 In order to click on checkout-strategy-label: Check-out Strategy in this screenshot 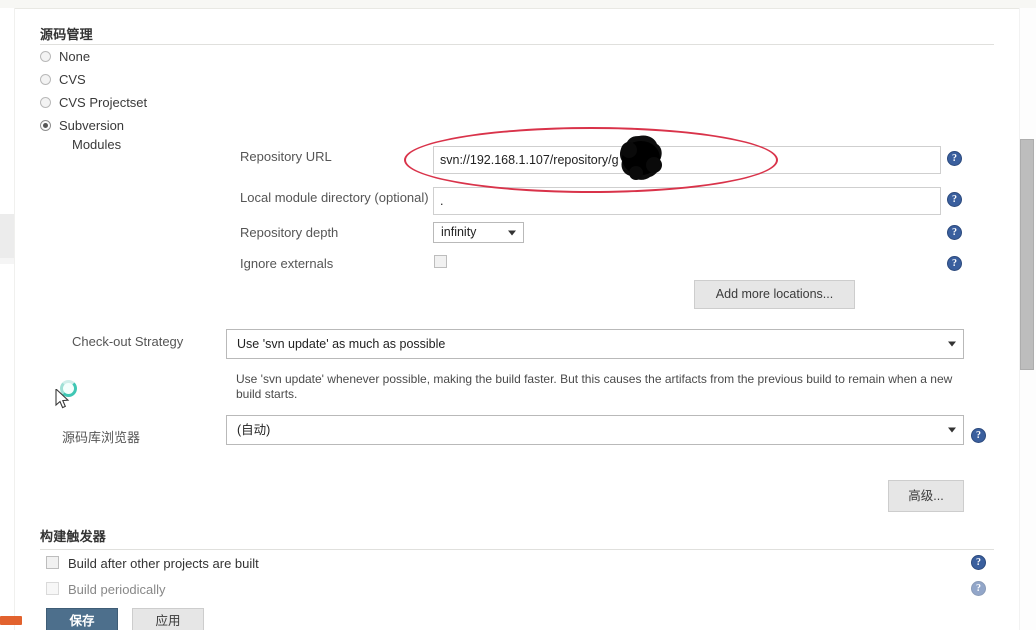, I will do `click(128, 341)`.